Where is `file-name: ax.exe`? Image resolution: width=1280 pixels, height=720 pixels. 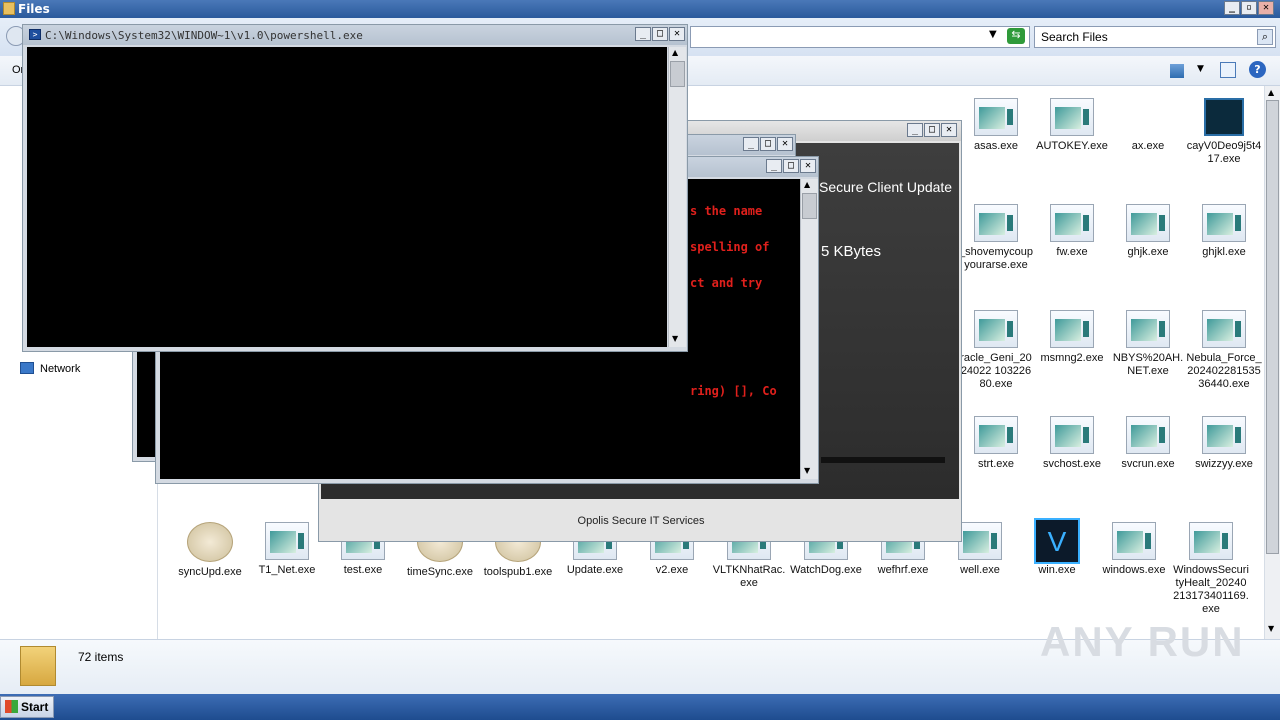 file-name: ax.exe is located at coordinates (1148, 146).